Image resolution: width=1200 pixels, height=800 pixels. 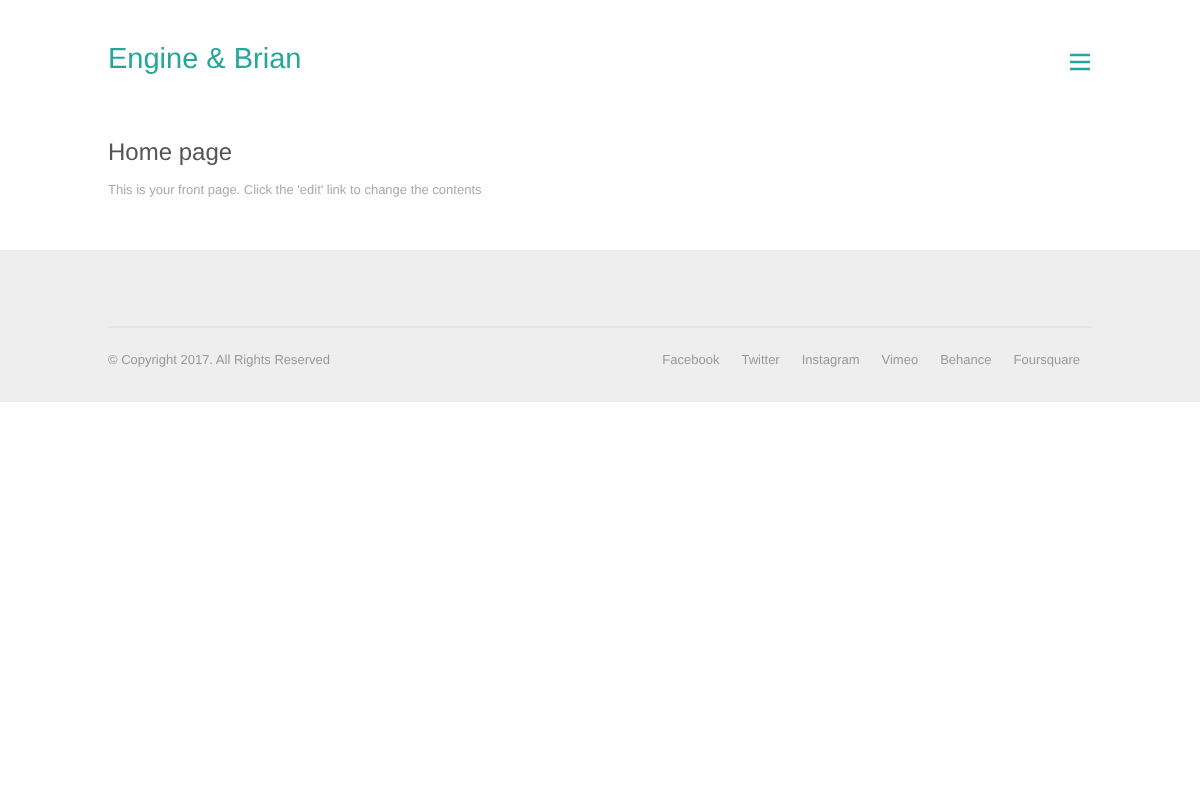 What do you see at coordinates (171, 152) in the screenshot?
I see `page-heading: Home page` at bounding box center [171, 152].